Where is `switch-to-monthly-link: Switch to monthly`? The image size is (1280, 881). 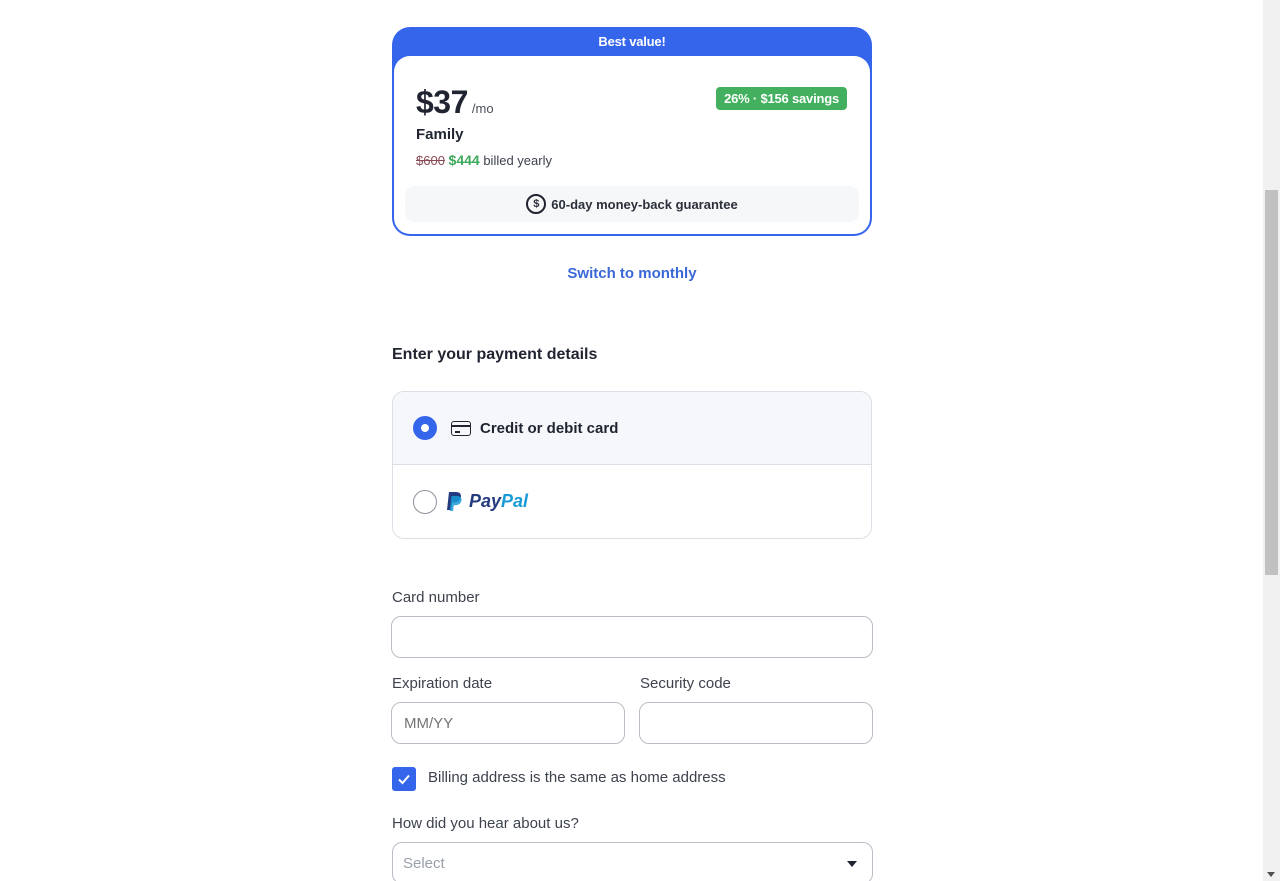 switch-to-monthly-link: Switch to monthly is located at coordinates (632, 273).